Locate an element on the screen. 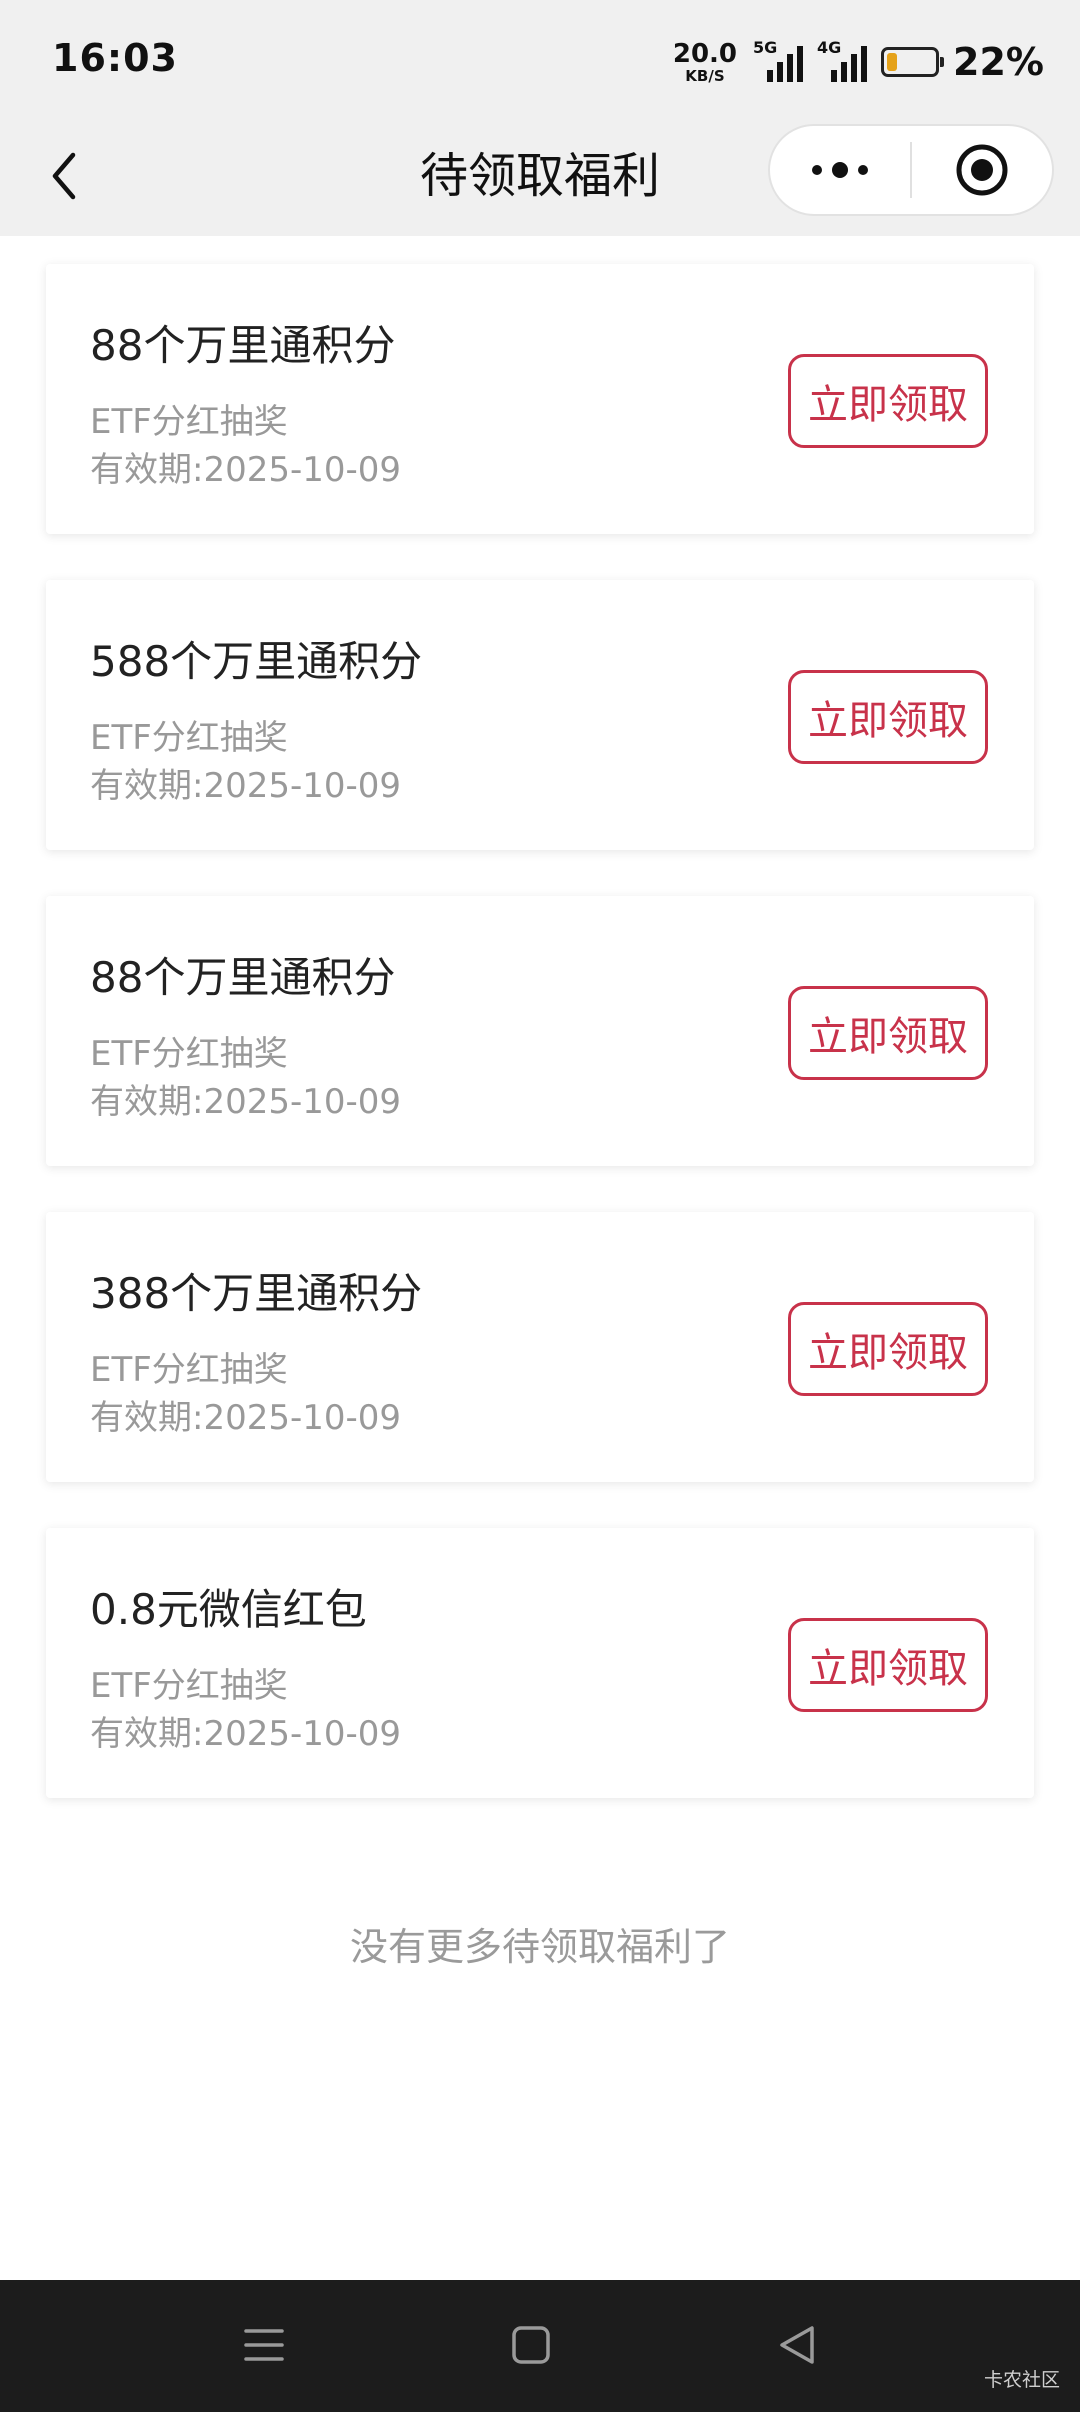  system-back-button is located at coordinates (797, 2345).